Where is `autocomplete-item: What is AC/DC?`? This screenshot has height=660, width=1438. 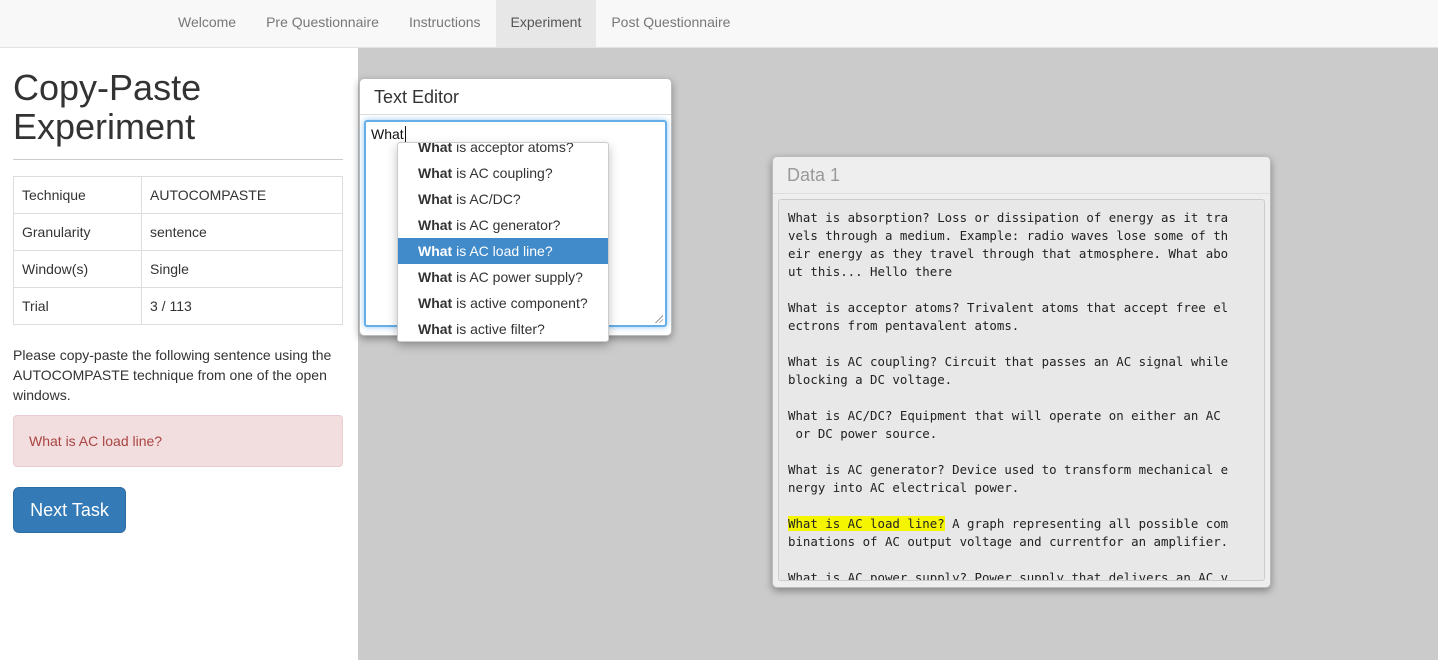
autocomplete-item: What is AC/DC? is located at coordinates (503, 199).